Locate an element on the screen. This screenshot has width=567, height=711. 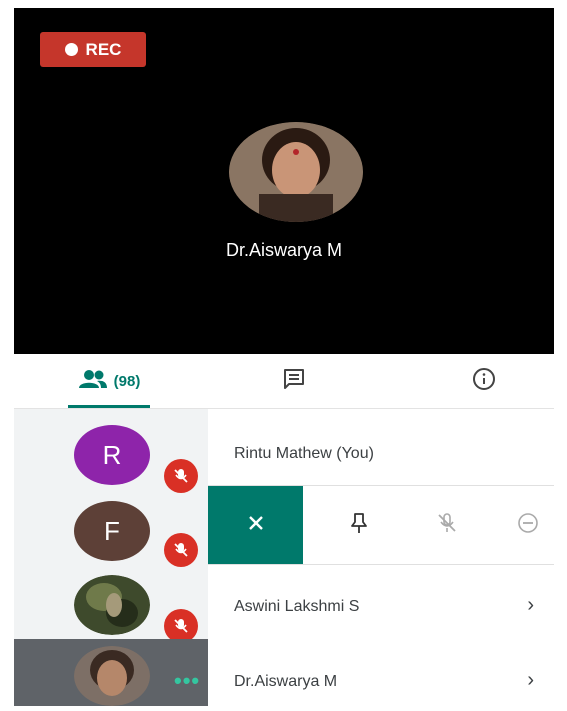
pin-button is located at coordinates (359, 525).